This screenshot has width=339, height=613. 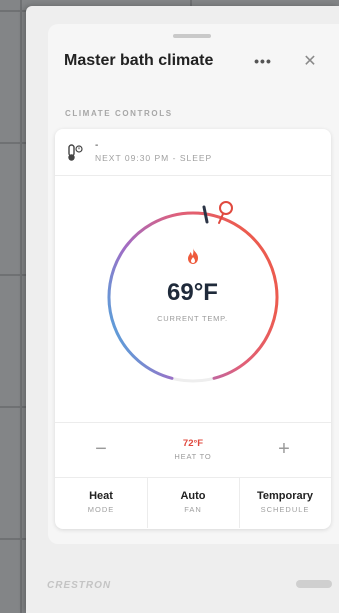 I want to click on card-divider-middle, so click(x=193, y=422).